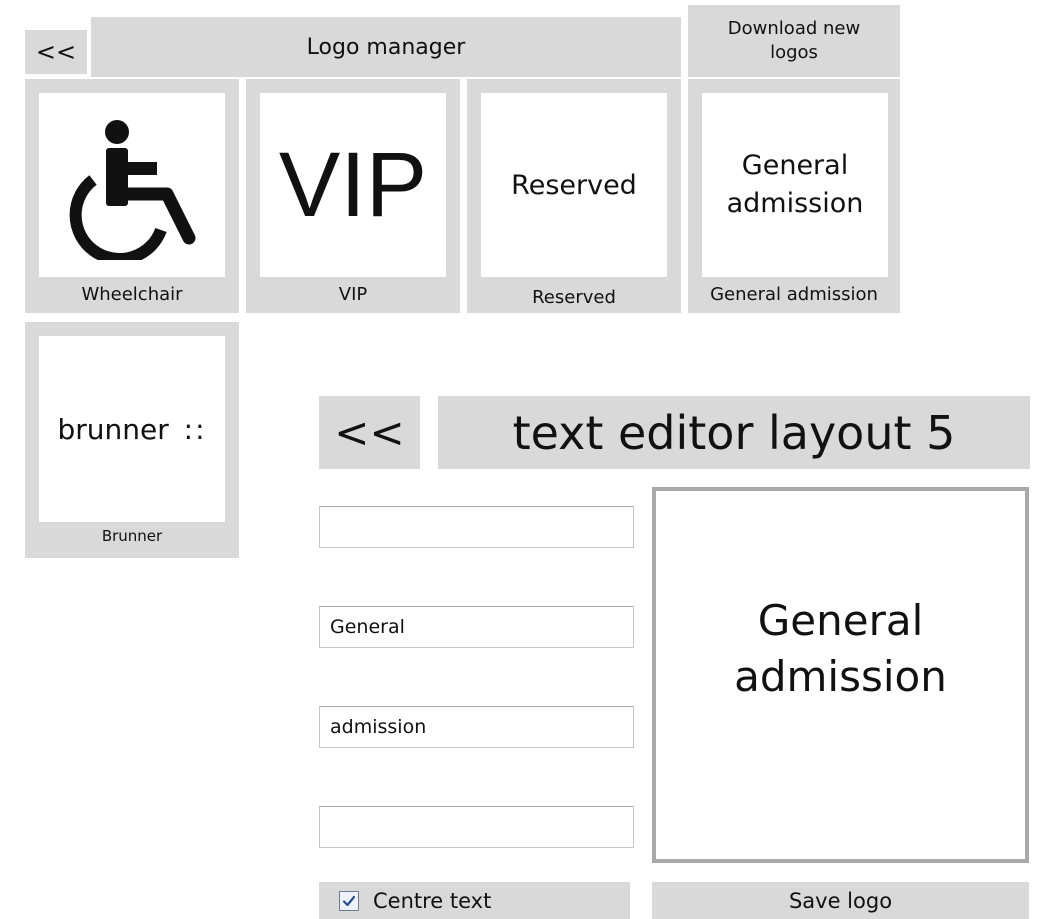  I want to click on logo-tile-brunner: brunner :: Brunner, so click(132, 440).